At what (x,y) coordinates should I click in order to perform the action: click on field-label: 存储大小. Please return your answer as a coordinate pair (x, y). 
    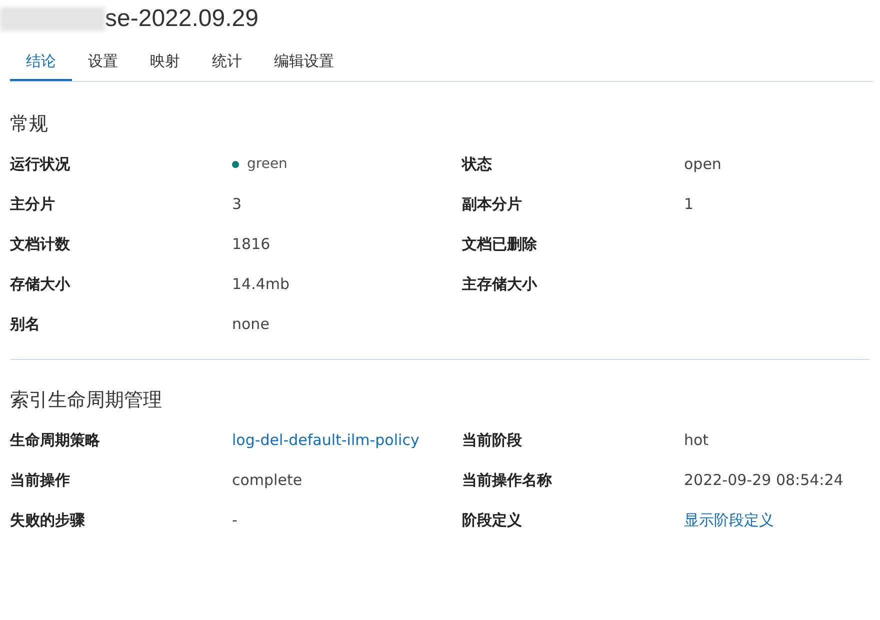
    Looking at the image, I should click on (40, 285).